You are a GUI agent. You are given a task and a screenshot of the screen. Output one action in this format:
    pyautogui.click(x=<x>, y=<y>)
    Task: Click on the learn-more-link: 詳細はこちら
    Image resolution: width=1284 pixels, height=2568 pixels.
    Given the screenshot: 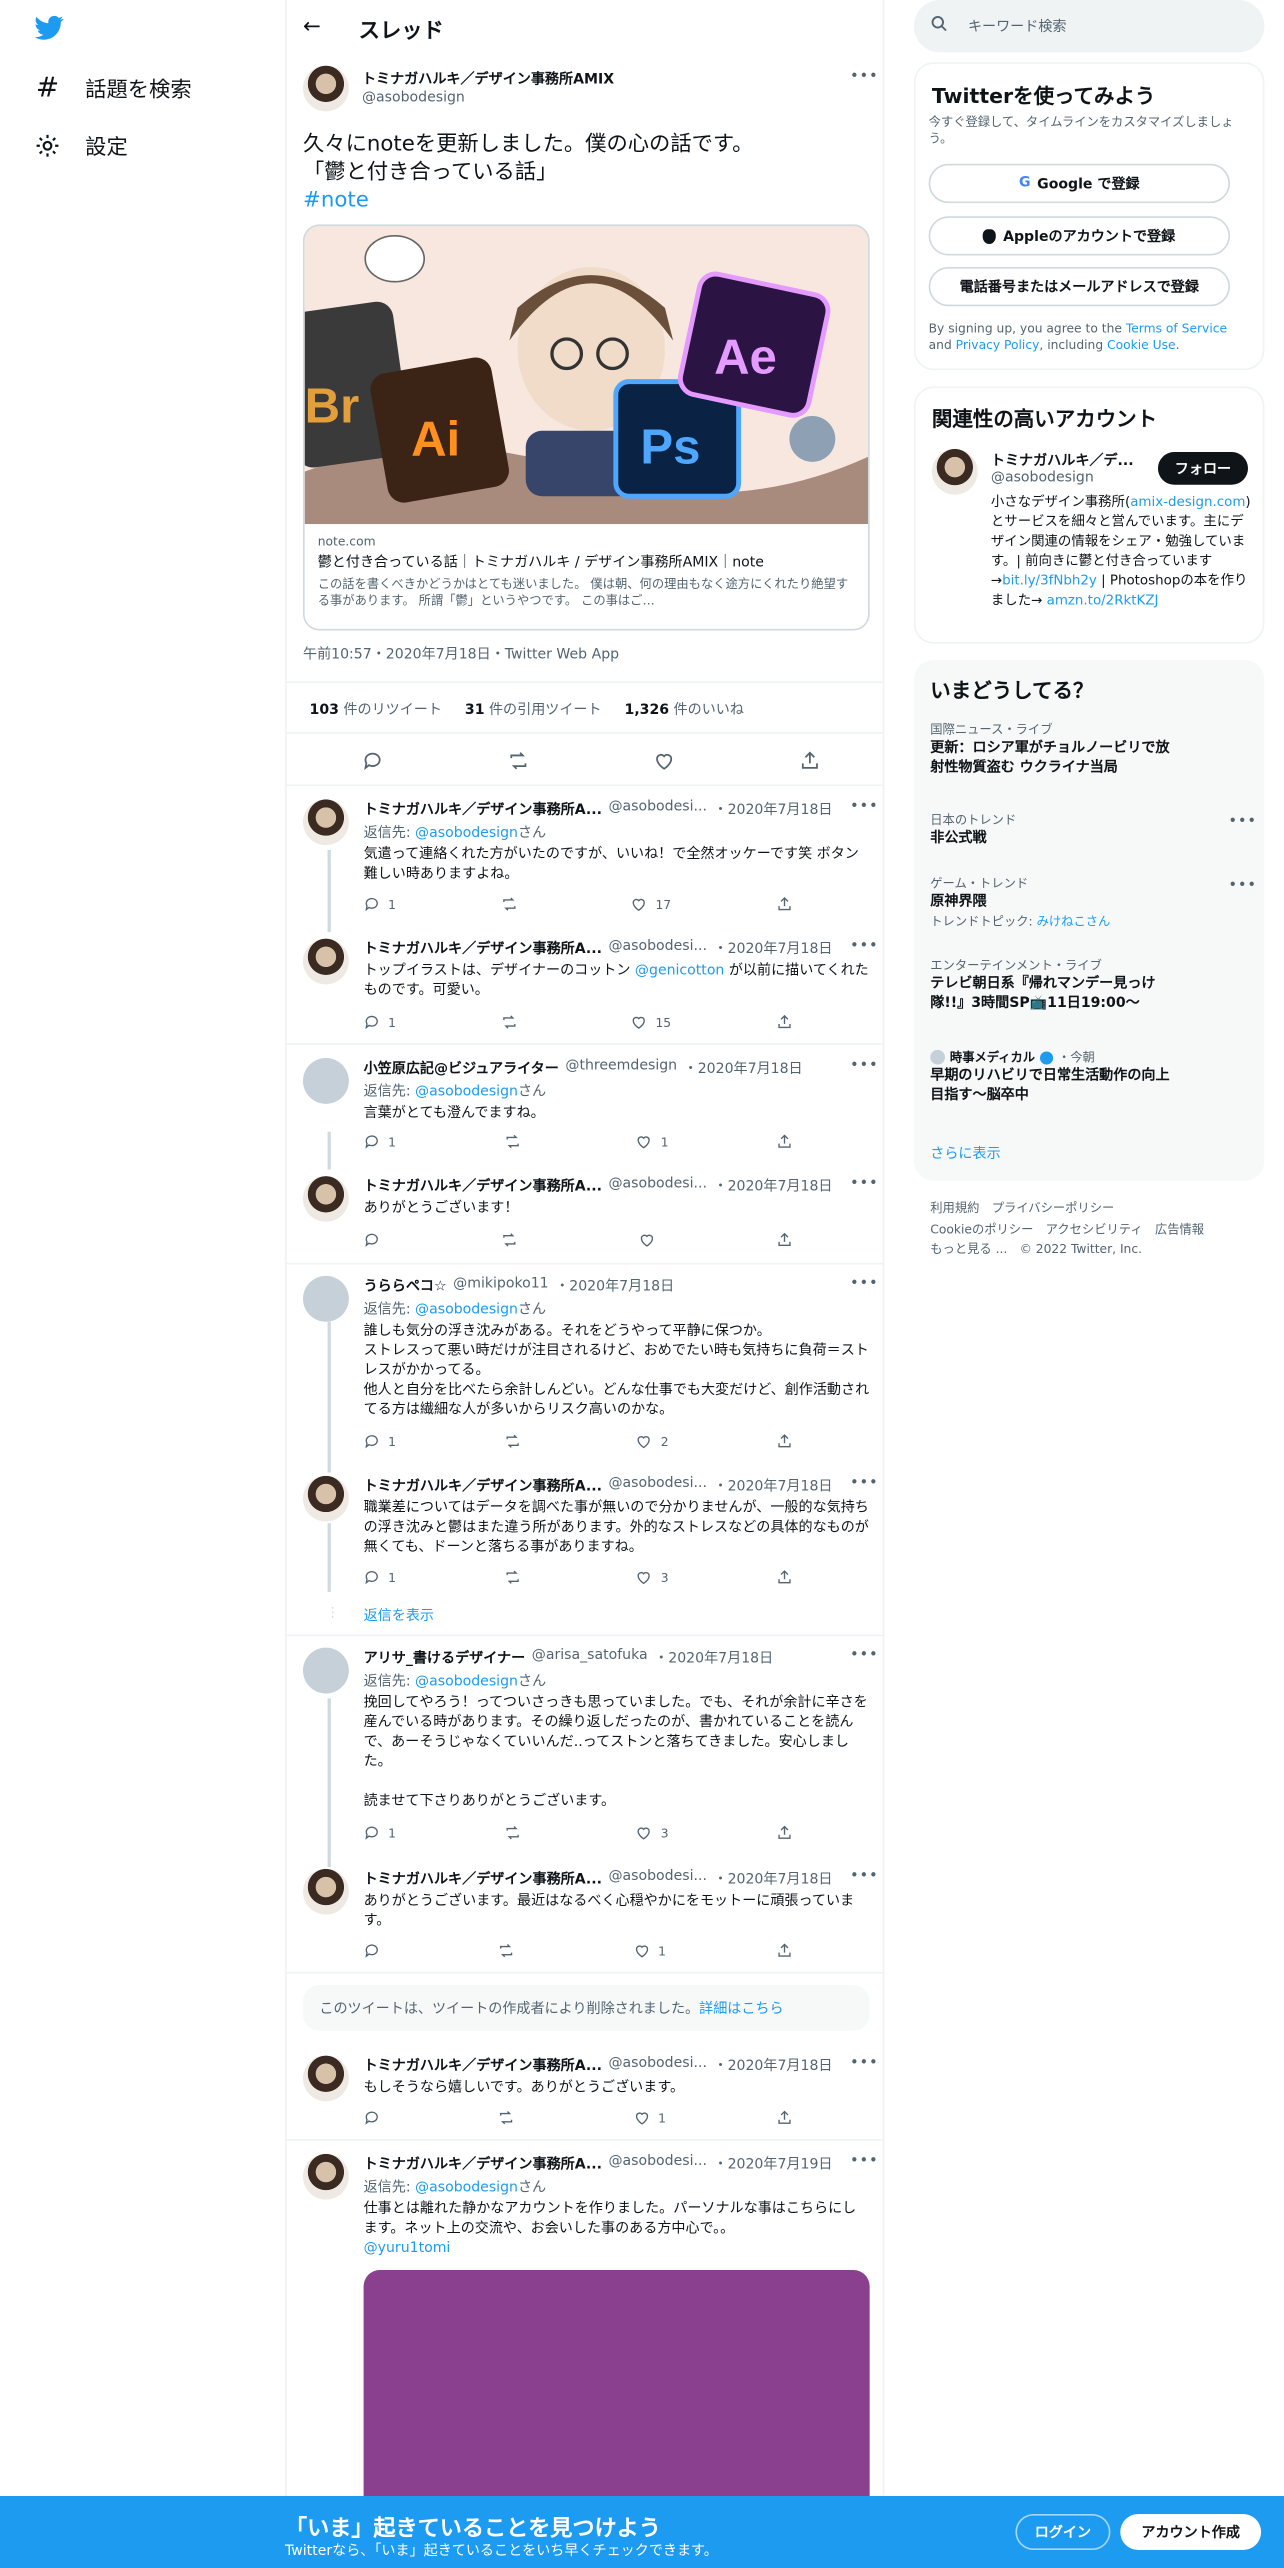 What is the action you would take?
    pyautogui.click(x=741, y=2007)
    